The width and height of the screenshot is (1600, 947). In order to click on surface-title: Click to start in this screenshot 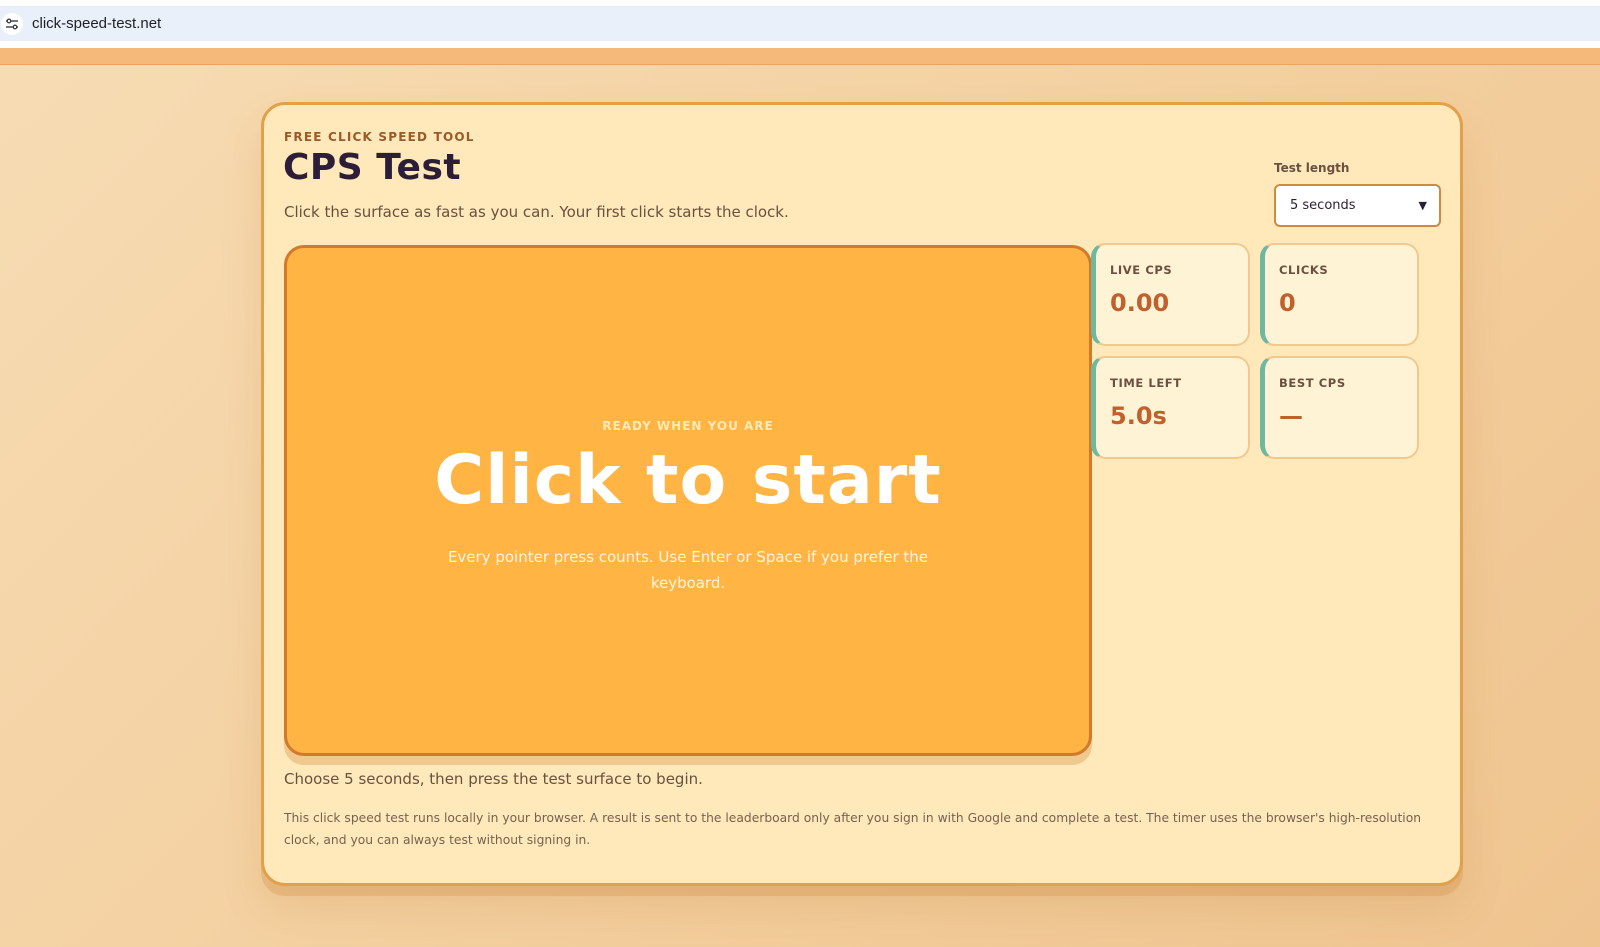, I will do `click(688, 480)`.